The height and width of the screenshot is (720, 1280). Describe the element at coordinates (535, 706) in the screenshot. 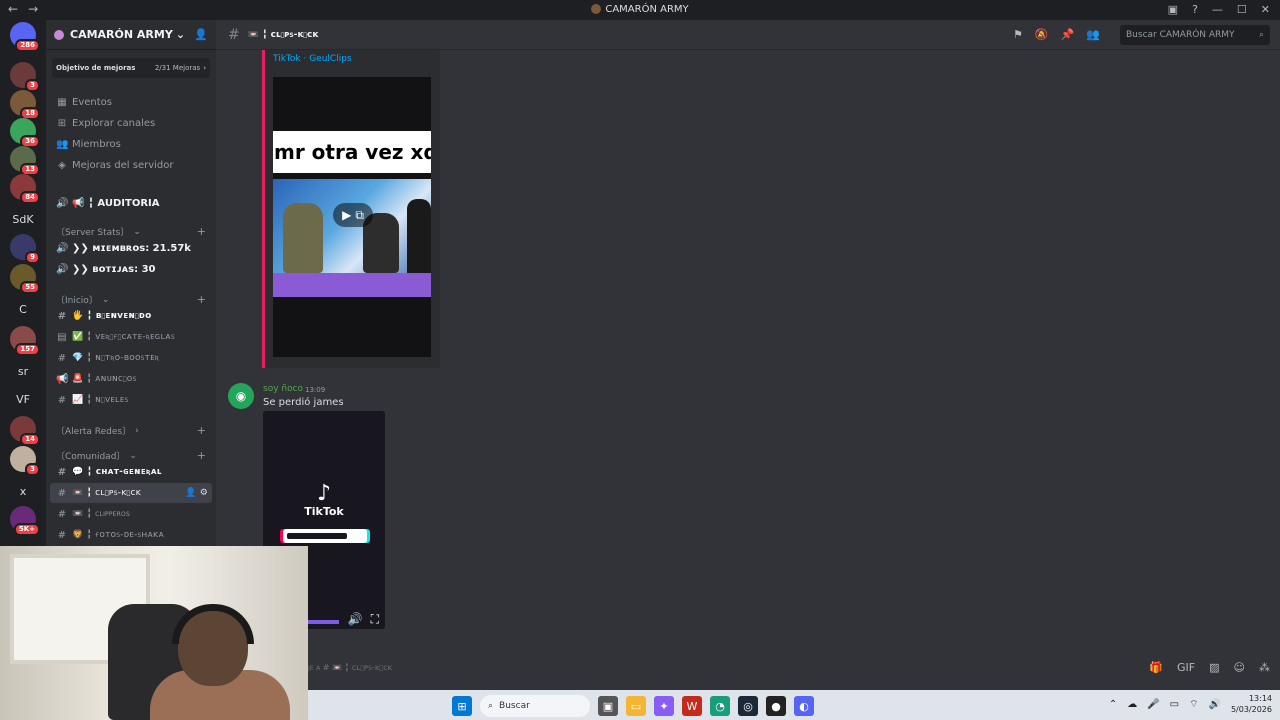

I see `taskbar-search: ⌕ Buscar` at that location.